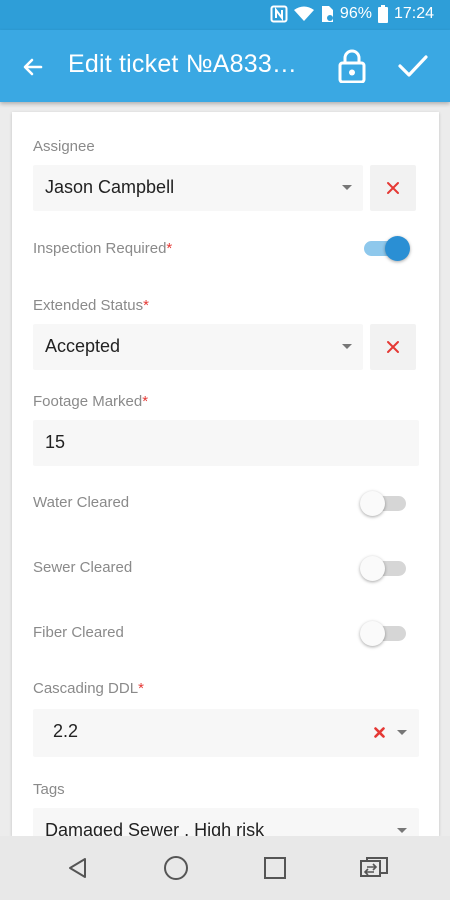 Image resolution: width=450 pixels, height=900 pixels. Describe the element at coordinates (303, 14) in the screenshot. I see `wifi-icon` at that location.